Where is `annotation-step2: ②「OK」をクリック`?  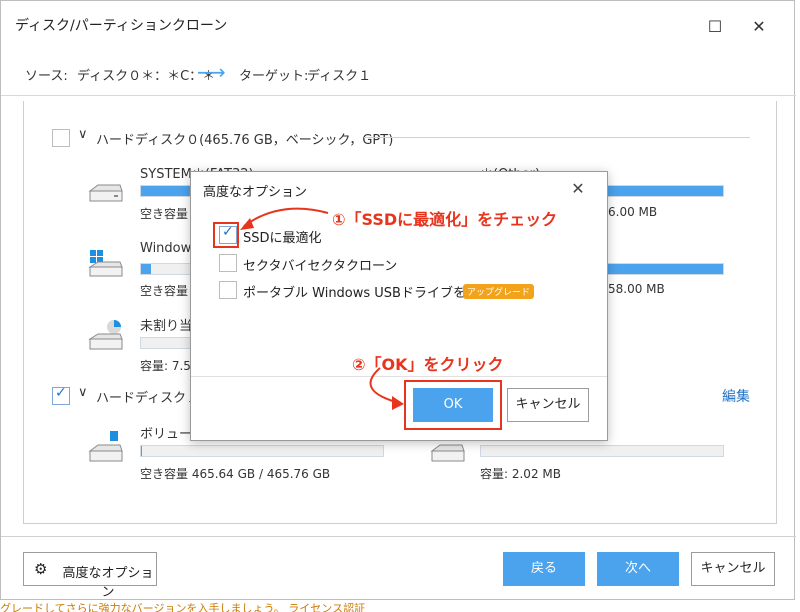
annotation-step2: ②「OK」をクリック is located at coordinates (428, 364).